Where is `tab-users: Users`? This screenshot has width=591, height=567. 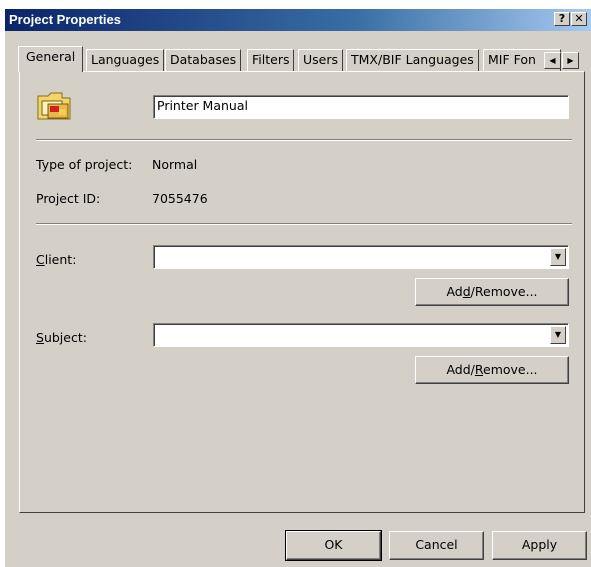 tab-users: Users is located at coordinates (321, 60).